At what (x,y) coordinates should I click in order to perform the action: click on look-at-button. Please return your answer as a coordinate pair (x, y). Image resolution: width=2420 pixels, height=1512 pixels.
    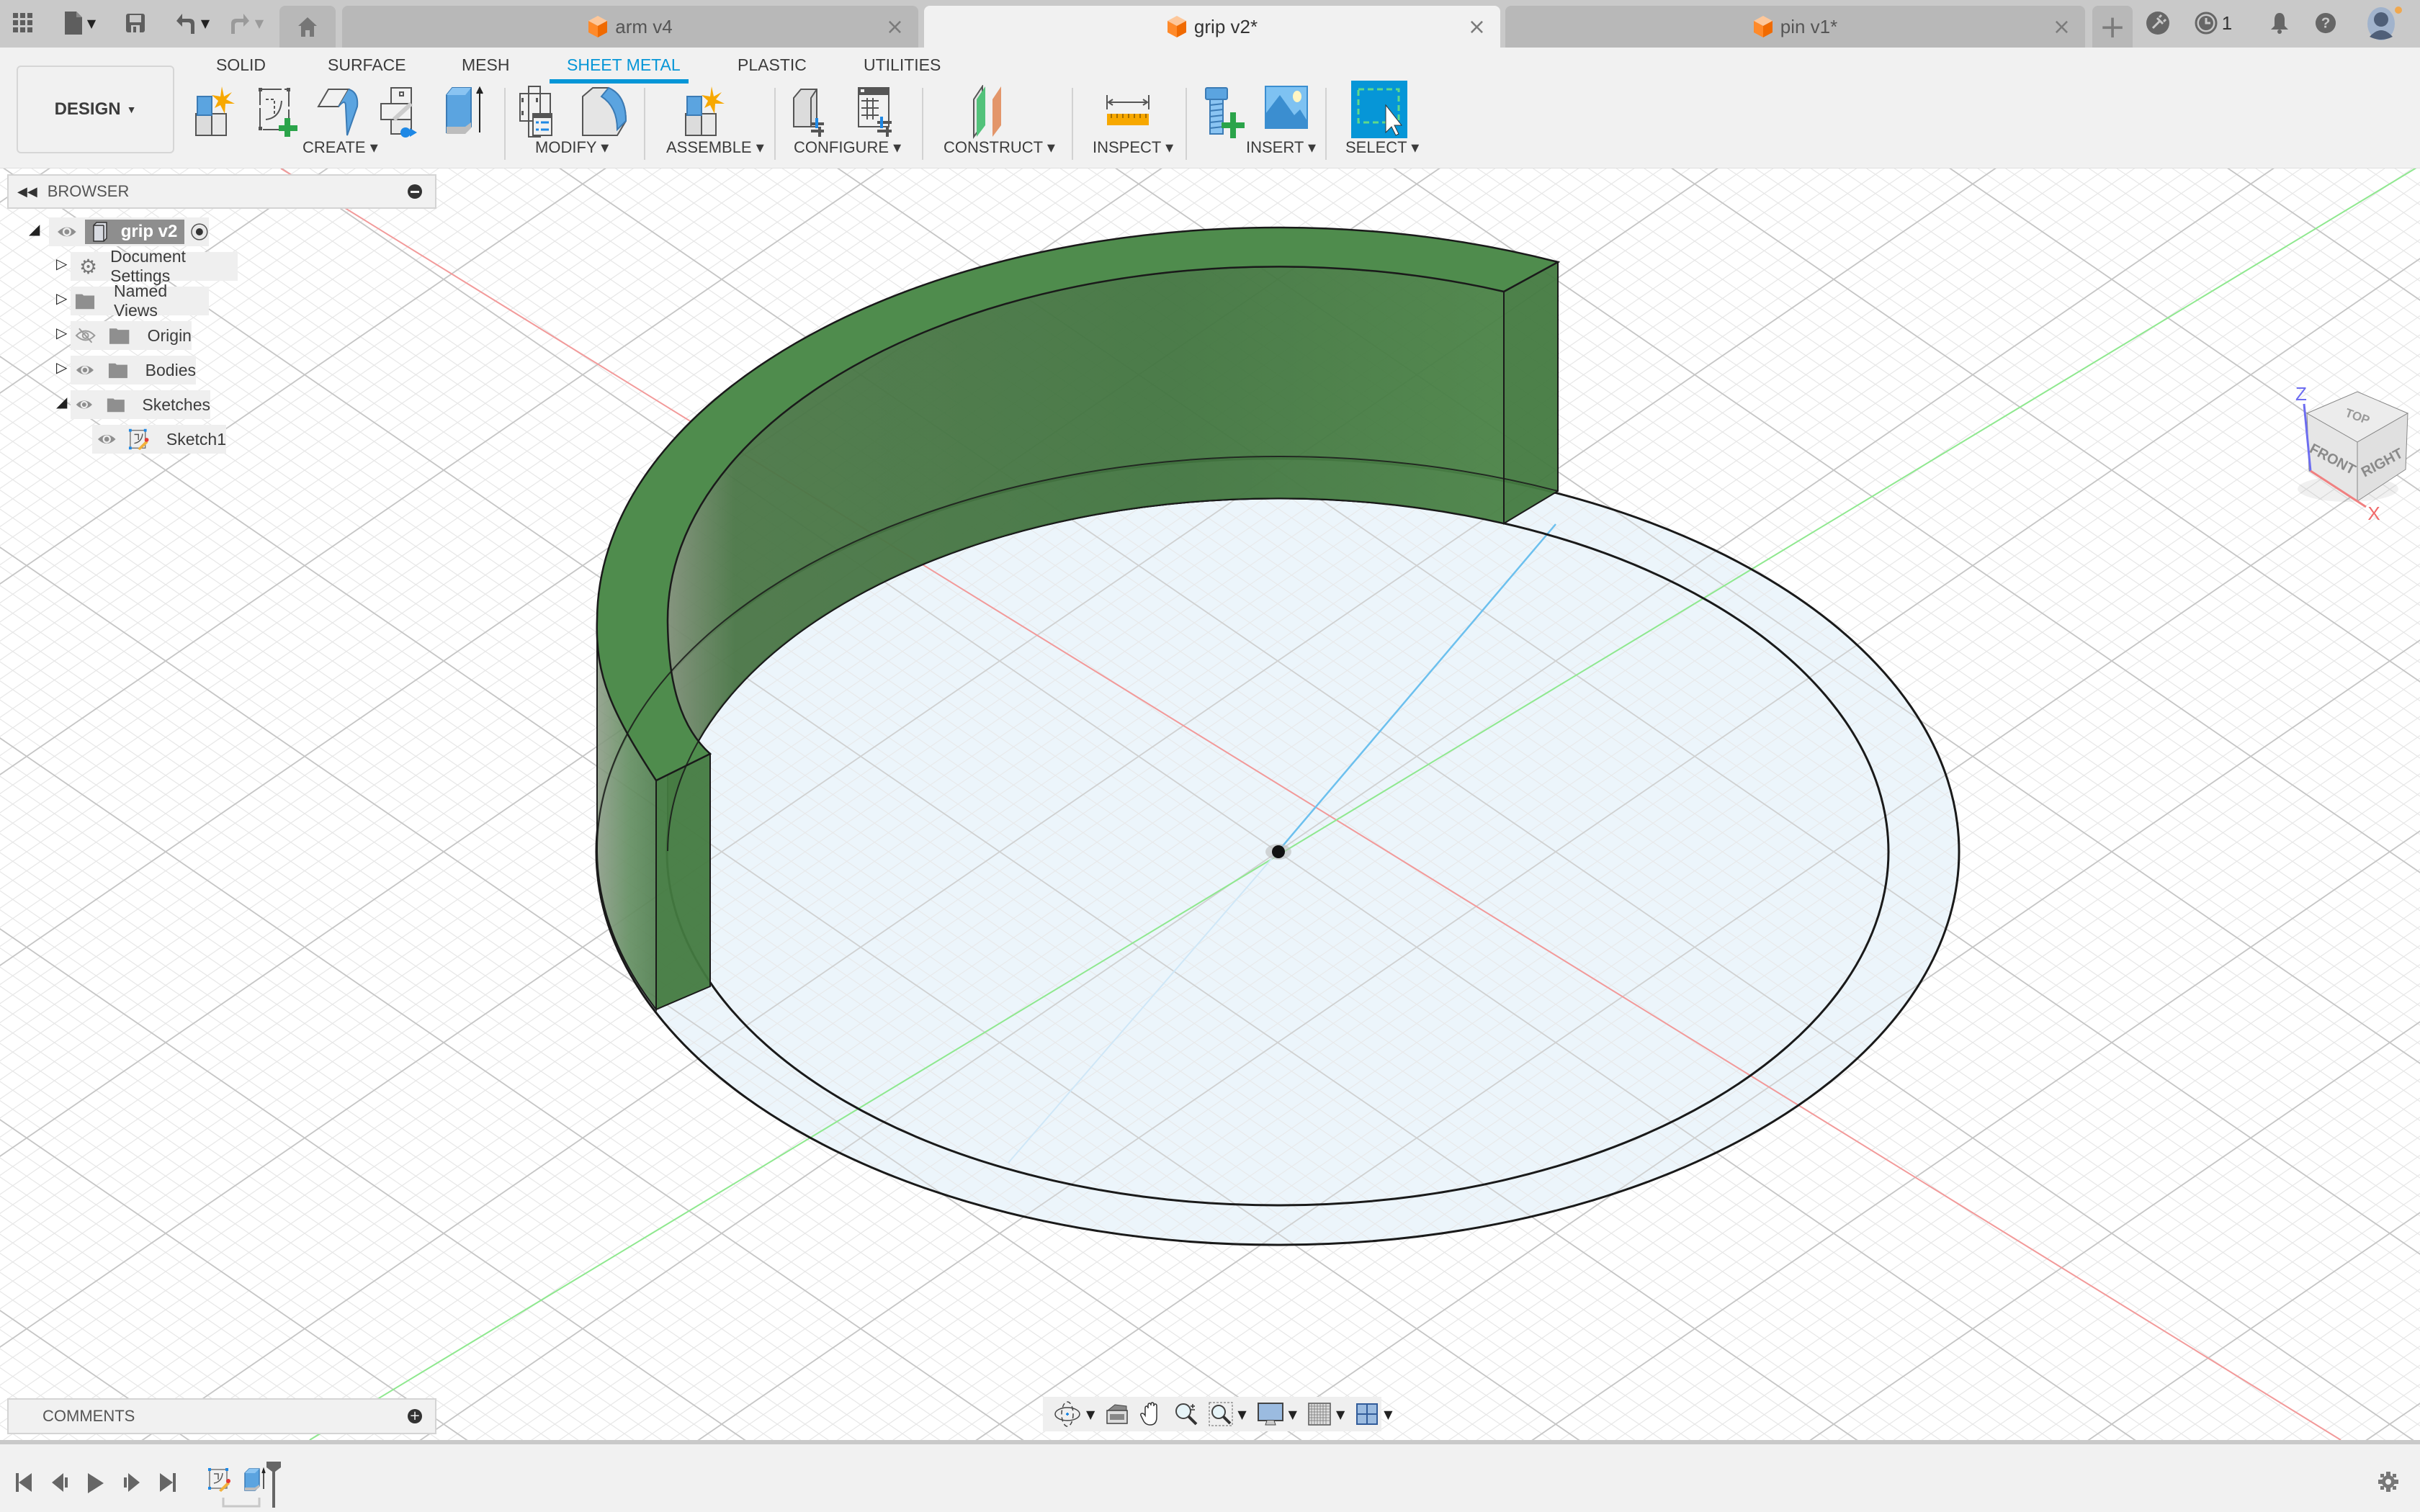
    Looking at the image, I should click on (1117, 1414).